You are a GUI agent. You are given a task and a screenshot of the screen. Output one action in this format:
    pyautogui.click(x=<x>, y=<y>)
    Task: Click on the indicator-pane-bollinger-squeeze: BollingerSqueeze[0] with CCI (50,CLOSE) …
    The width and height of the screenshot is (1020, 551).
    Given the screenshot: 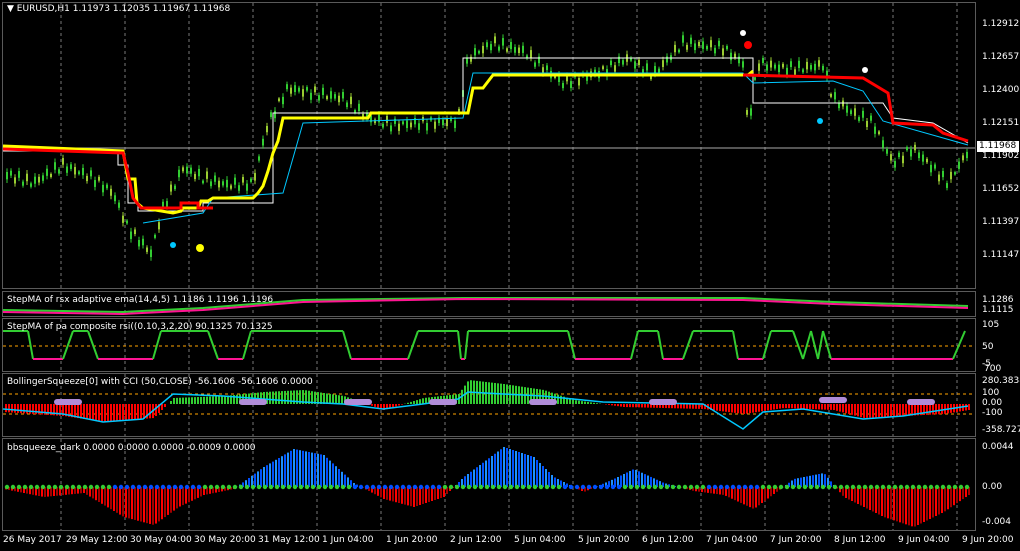 What is the action you would take?
    pyautogui.click(x=489, y=405)
    